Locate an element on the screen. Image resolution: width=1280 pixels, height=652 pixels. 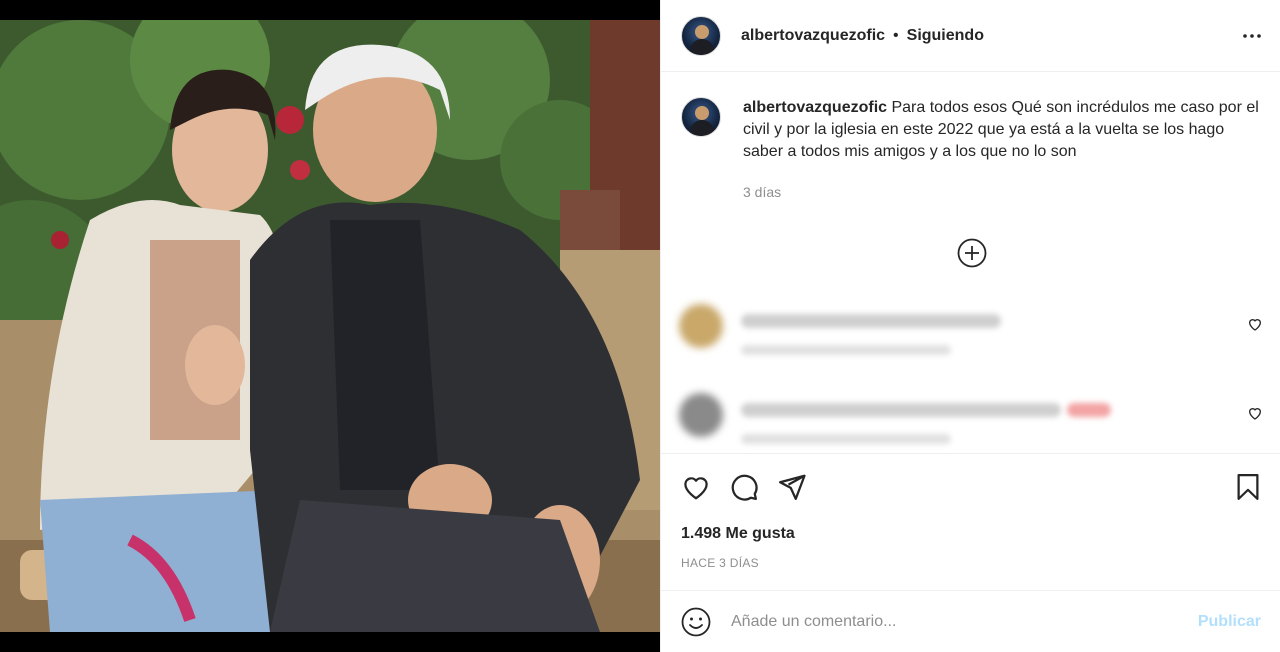
like-heart-icon is located at coordinates (696, 487).